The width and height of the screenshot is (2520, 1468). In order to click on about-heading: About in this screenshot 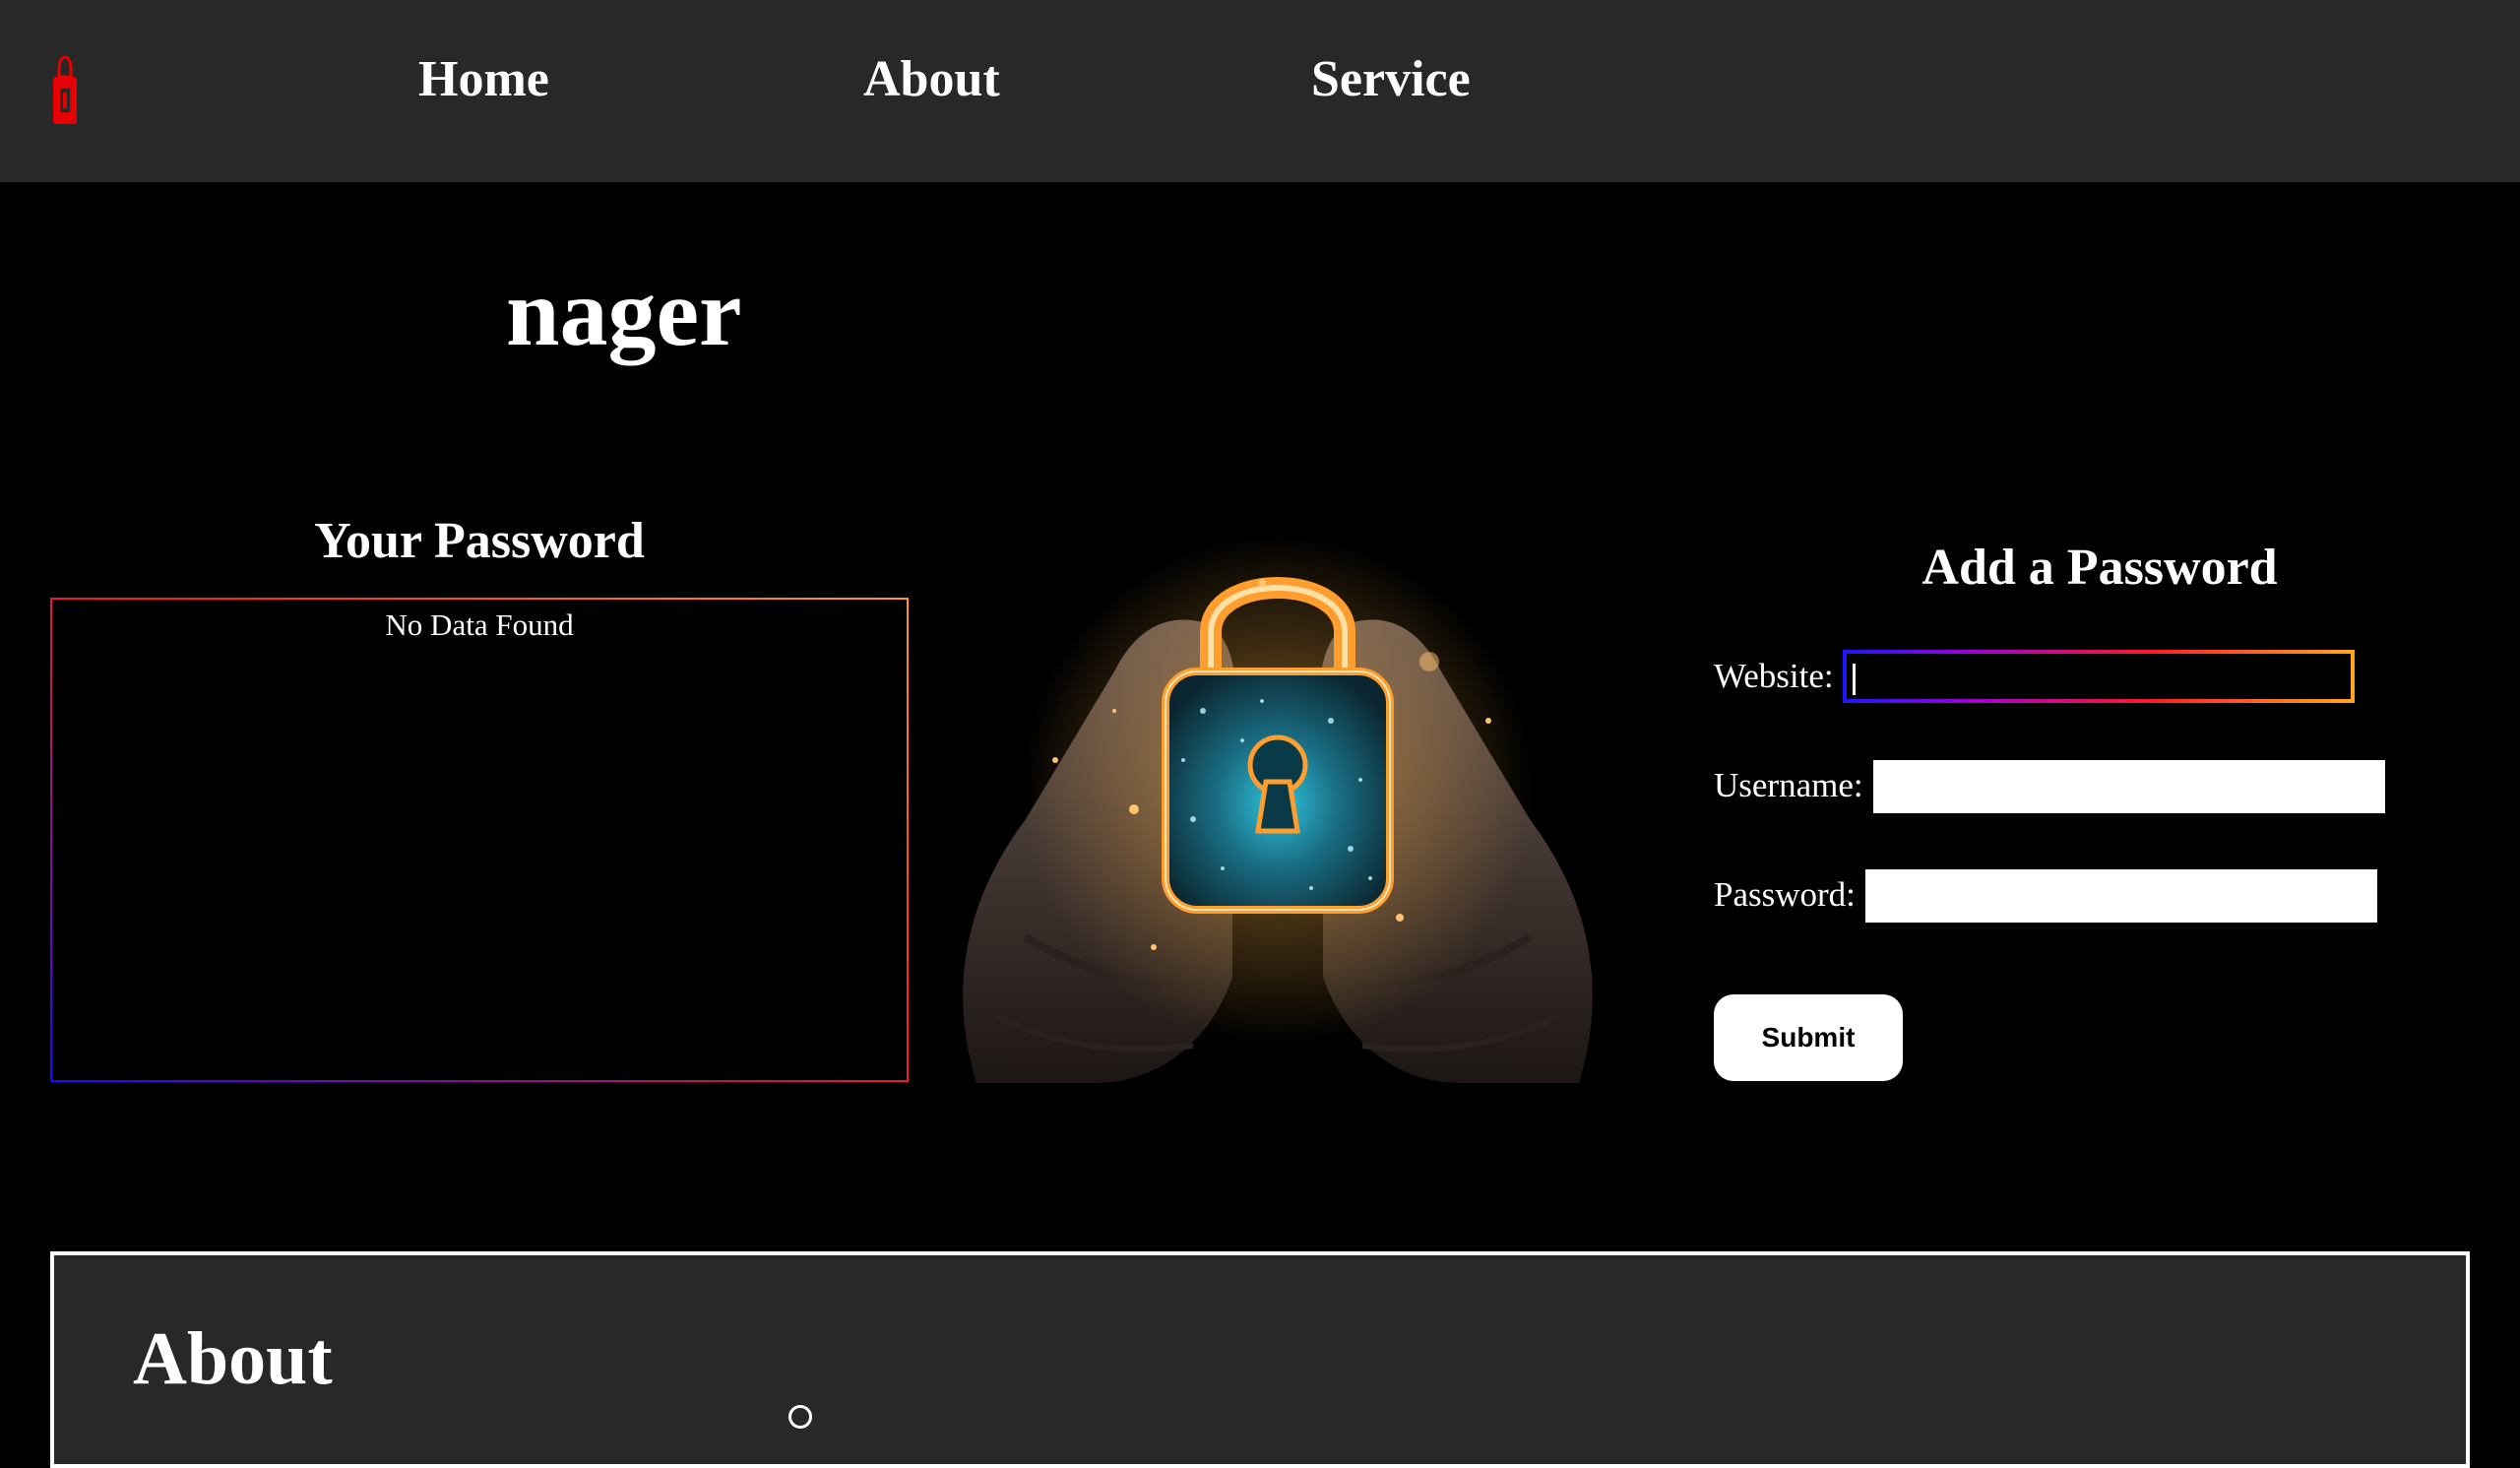, I will do `click(233, 1359)`.